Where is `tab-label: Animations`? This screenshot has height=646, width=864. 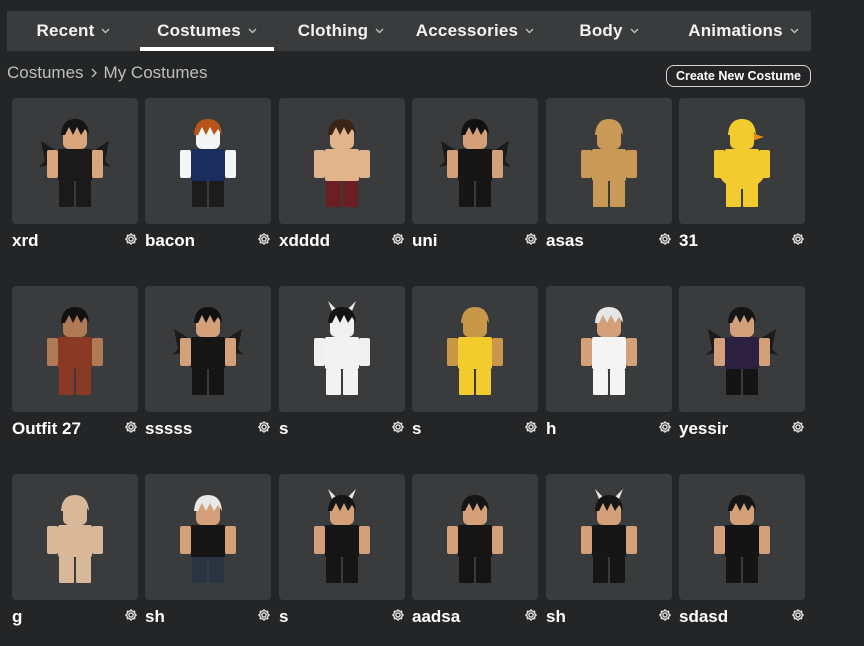
tab-label: Animations is located at coordinates (735, 30).